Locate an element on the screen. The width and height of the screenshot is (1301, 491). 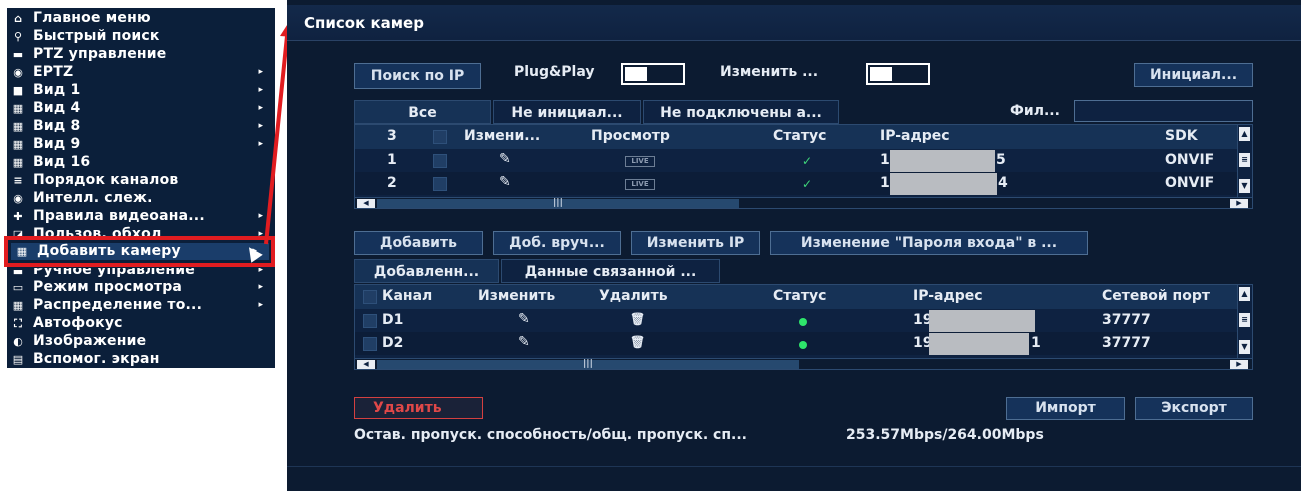
menu-item-smart-tracking: ◉ Интелл. слеж. is located at coordinates (141, 198).